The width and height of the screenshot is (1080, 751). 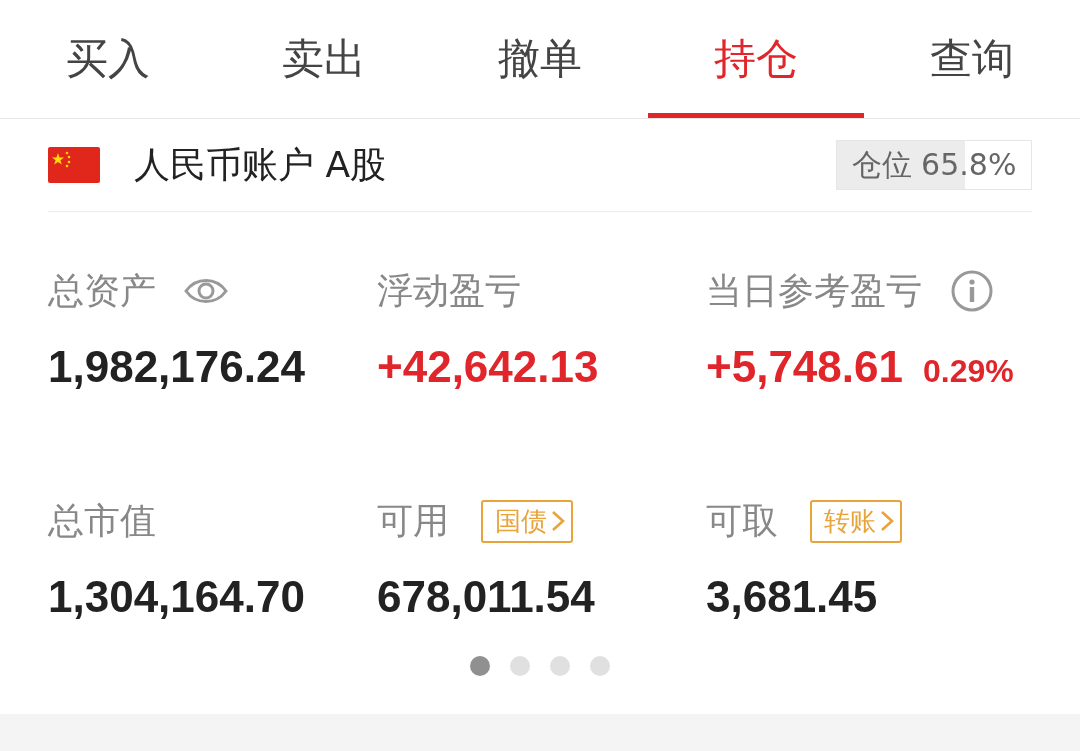 I want to click on stat-label: 当日参考盈亏, so click(x=814, y=290).